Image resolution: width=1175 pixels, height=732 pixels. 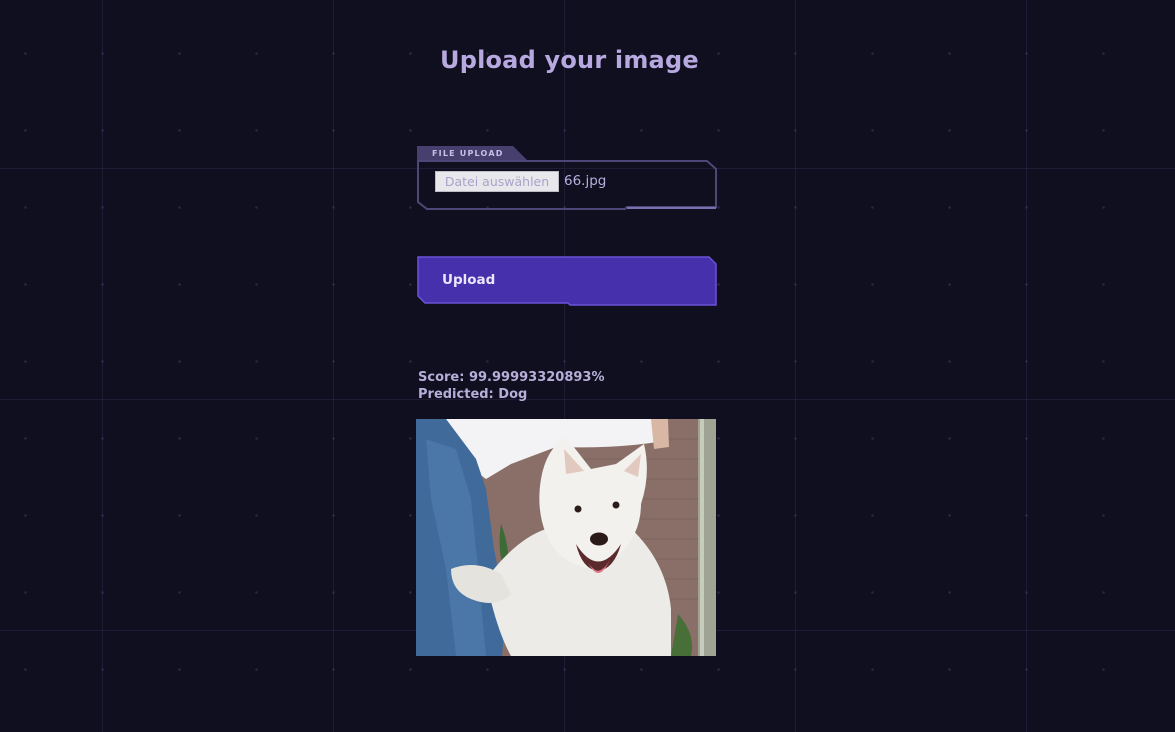 I want to click on file-upload-field: FILE UPLOAD Datei auswählen 66.jpg, so click(x=567, y=178).